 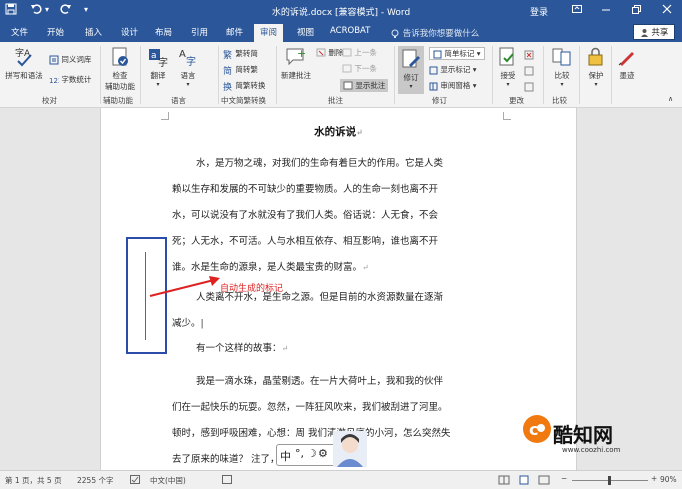 I want to click on convert-icon: 换, so click(x=227, y=86).